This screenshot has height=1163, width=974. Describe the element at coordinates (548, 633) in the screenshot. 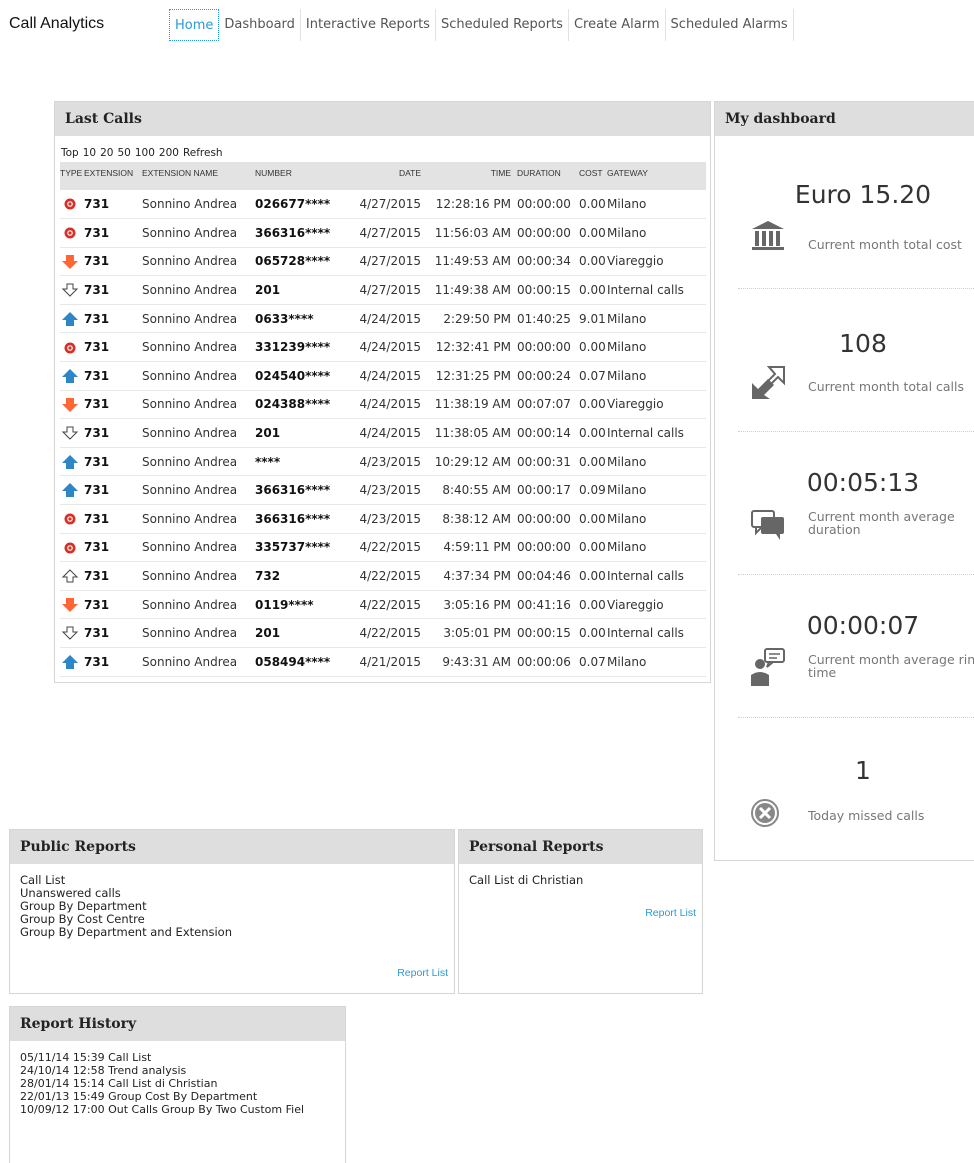

I see `cell-duration: 00:00:15` at that location.